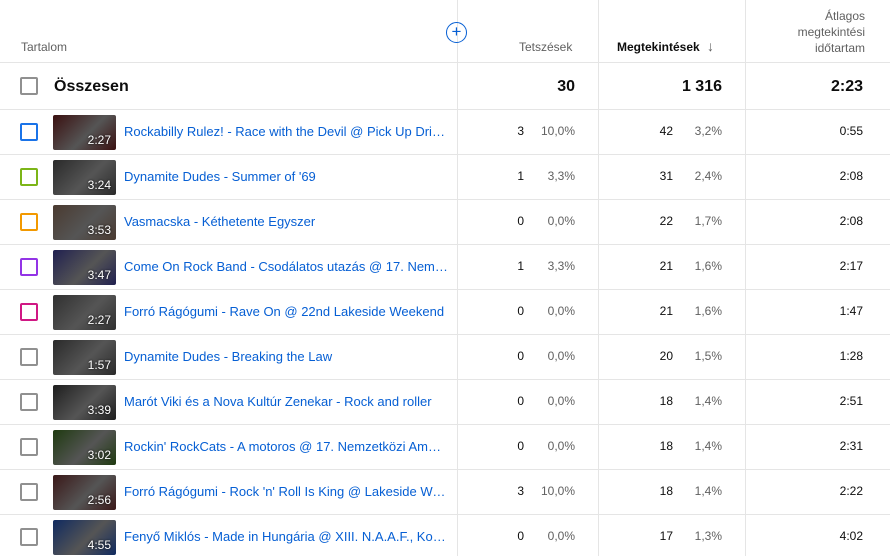 This screenshot has width=890, height=556. I want to click on row-likes-percent: 10,0%, so click(557, 491).